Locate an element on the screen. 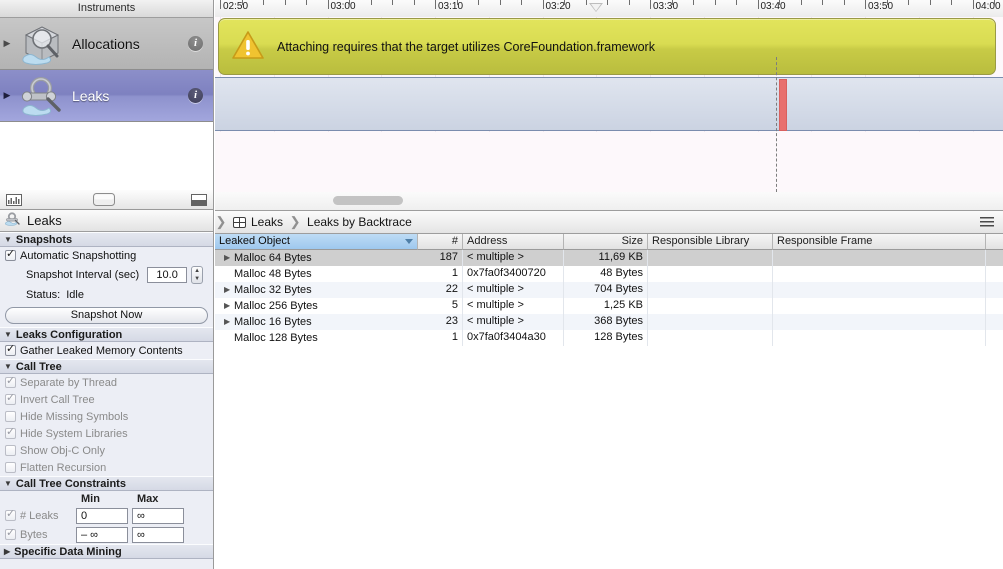 This screenshot has width=1003, height=569. column-header-responsible-frame: Responsible Frame is located at coordinates (879, 242).